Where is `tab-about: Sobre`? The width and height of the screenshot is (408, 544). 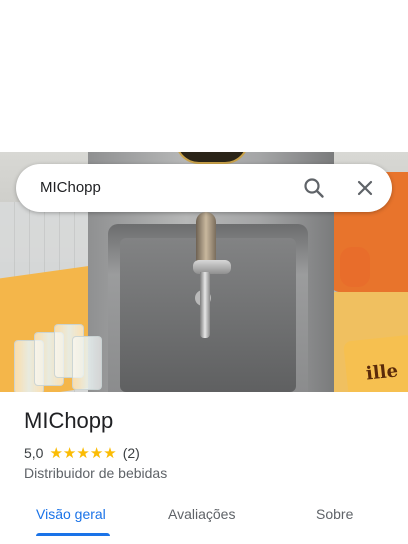
tab-about: Sobre is located at coordinates (334, 514).